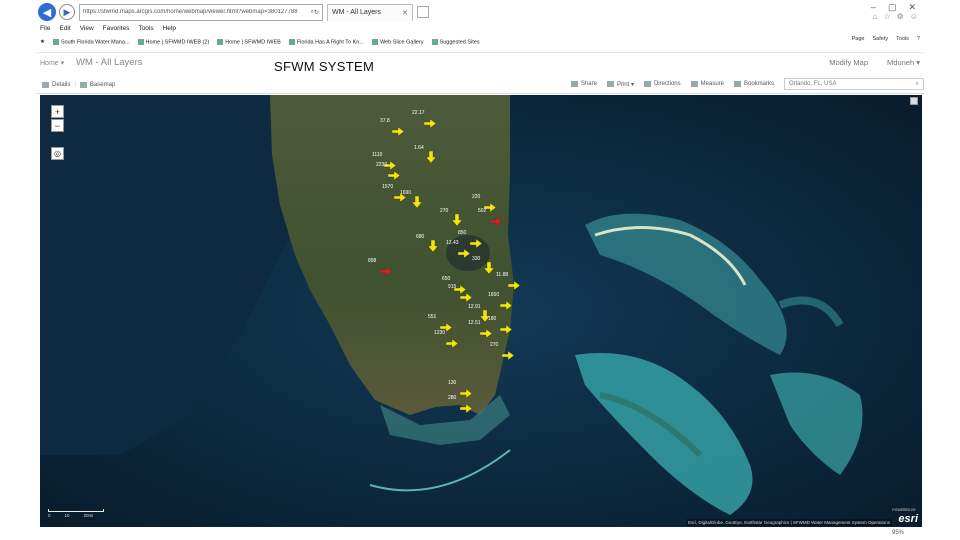 The image size is (960, 540). What do you see at coordinates (881, 39) in the screenshot?
I see `command-safety: Safety` at bounding box center [881, 39].